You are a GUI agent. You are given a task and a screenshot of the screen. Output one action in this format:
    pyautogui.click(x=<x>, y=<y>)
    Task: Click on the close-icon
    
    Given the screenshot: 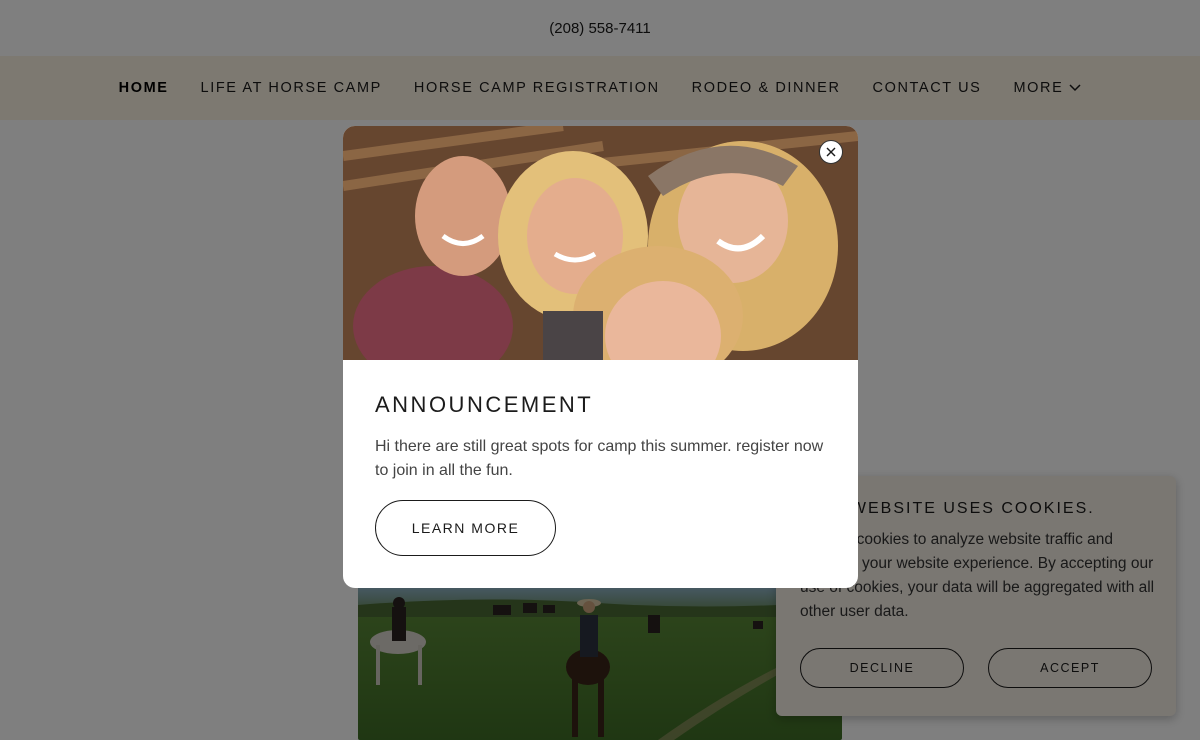 What is the action you would take?
    pyautogui.click(x=831, y=152)
    